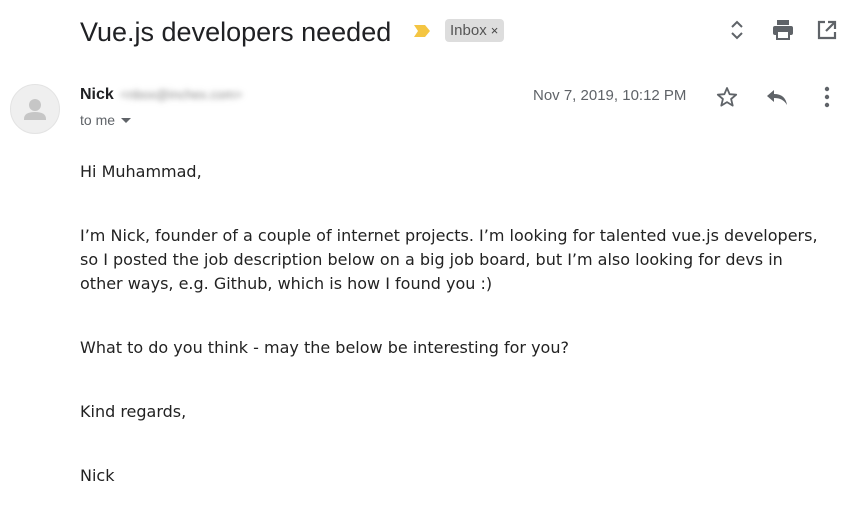 The width and height of the screenshot is (851, 511). Describe the element at coordinates (422, 31) in the screenshot. I see `importance-marker-icon` at that location.